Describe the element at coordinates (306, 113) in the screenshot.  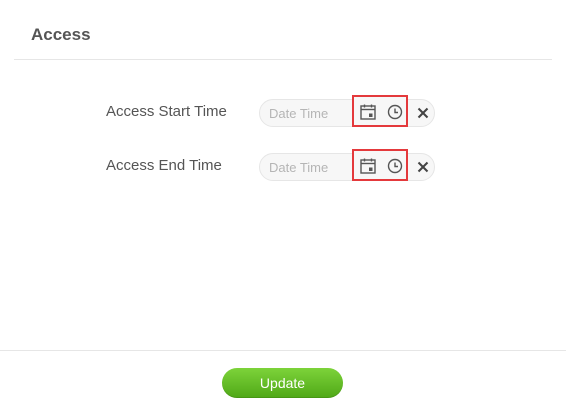
I see `access-start-time-input` at that location.